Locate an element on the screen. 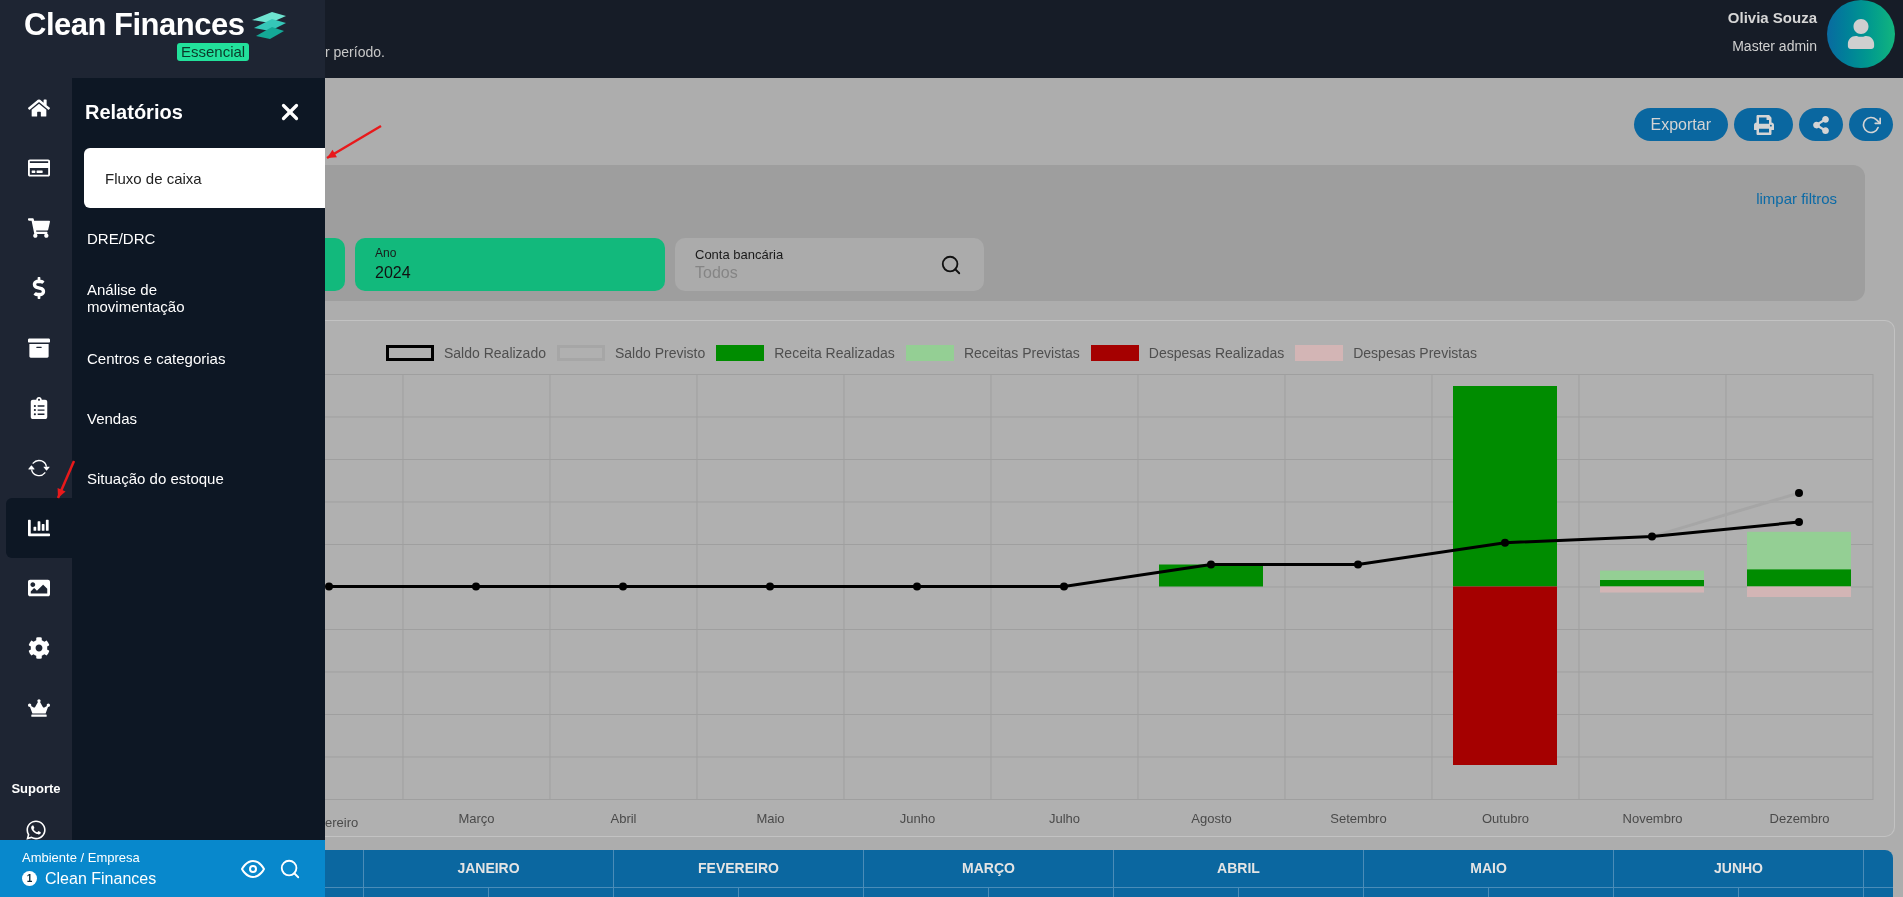 The image size is (1903, 897). settings-icon is located at coordinates (39, 648).